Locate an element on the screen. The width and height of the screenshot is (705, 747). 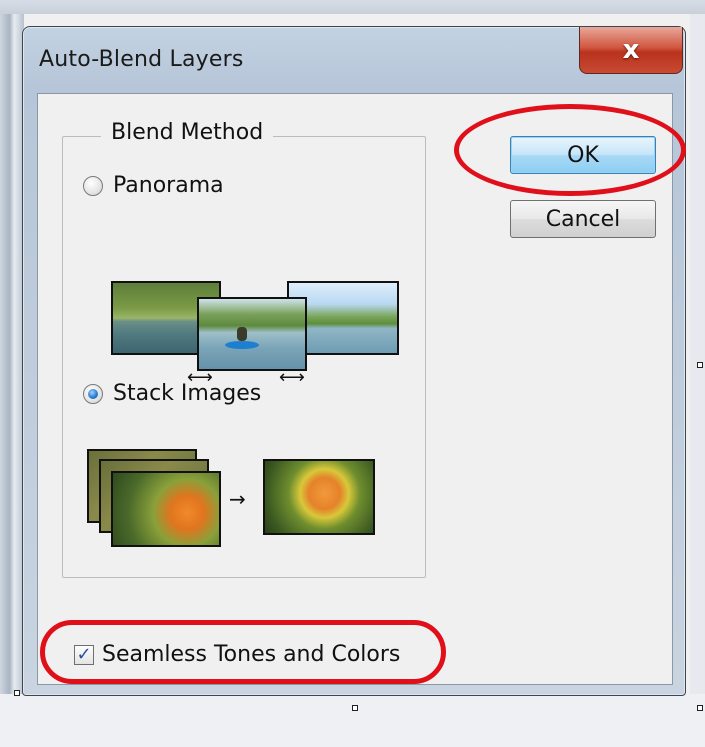
seamless-tones-checkbox: ✓ is located at coordinates (84, 654).